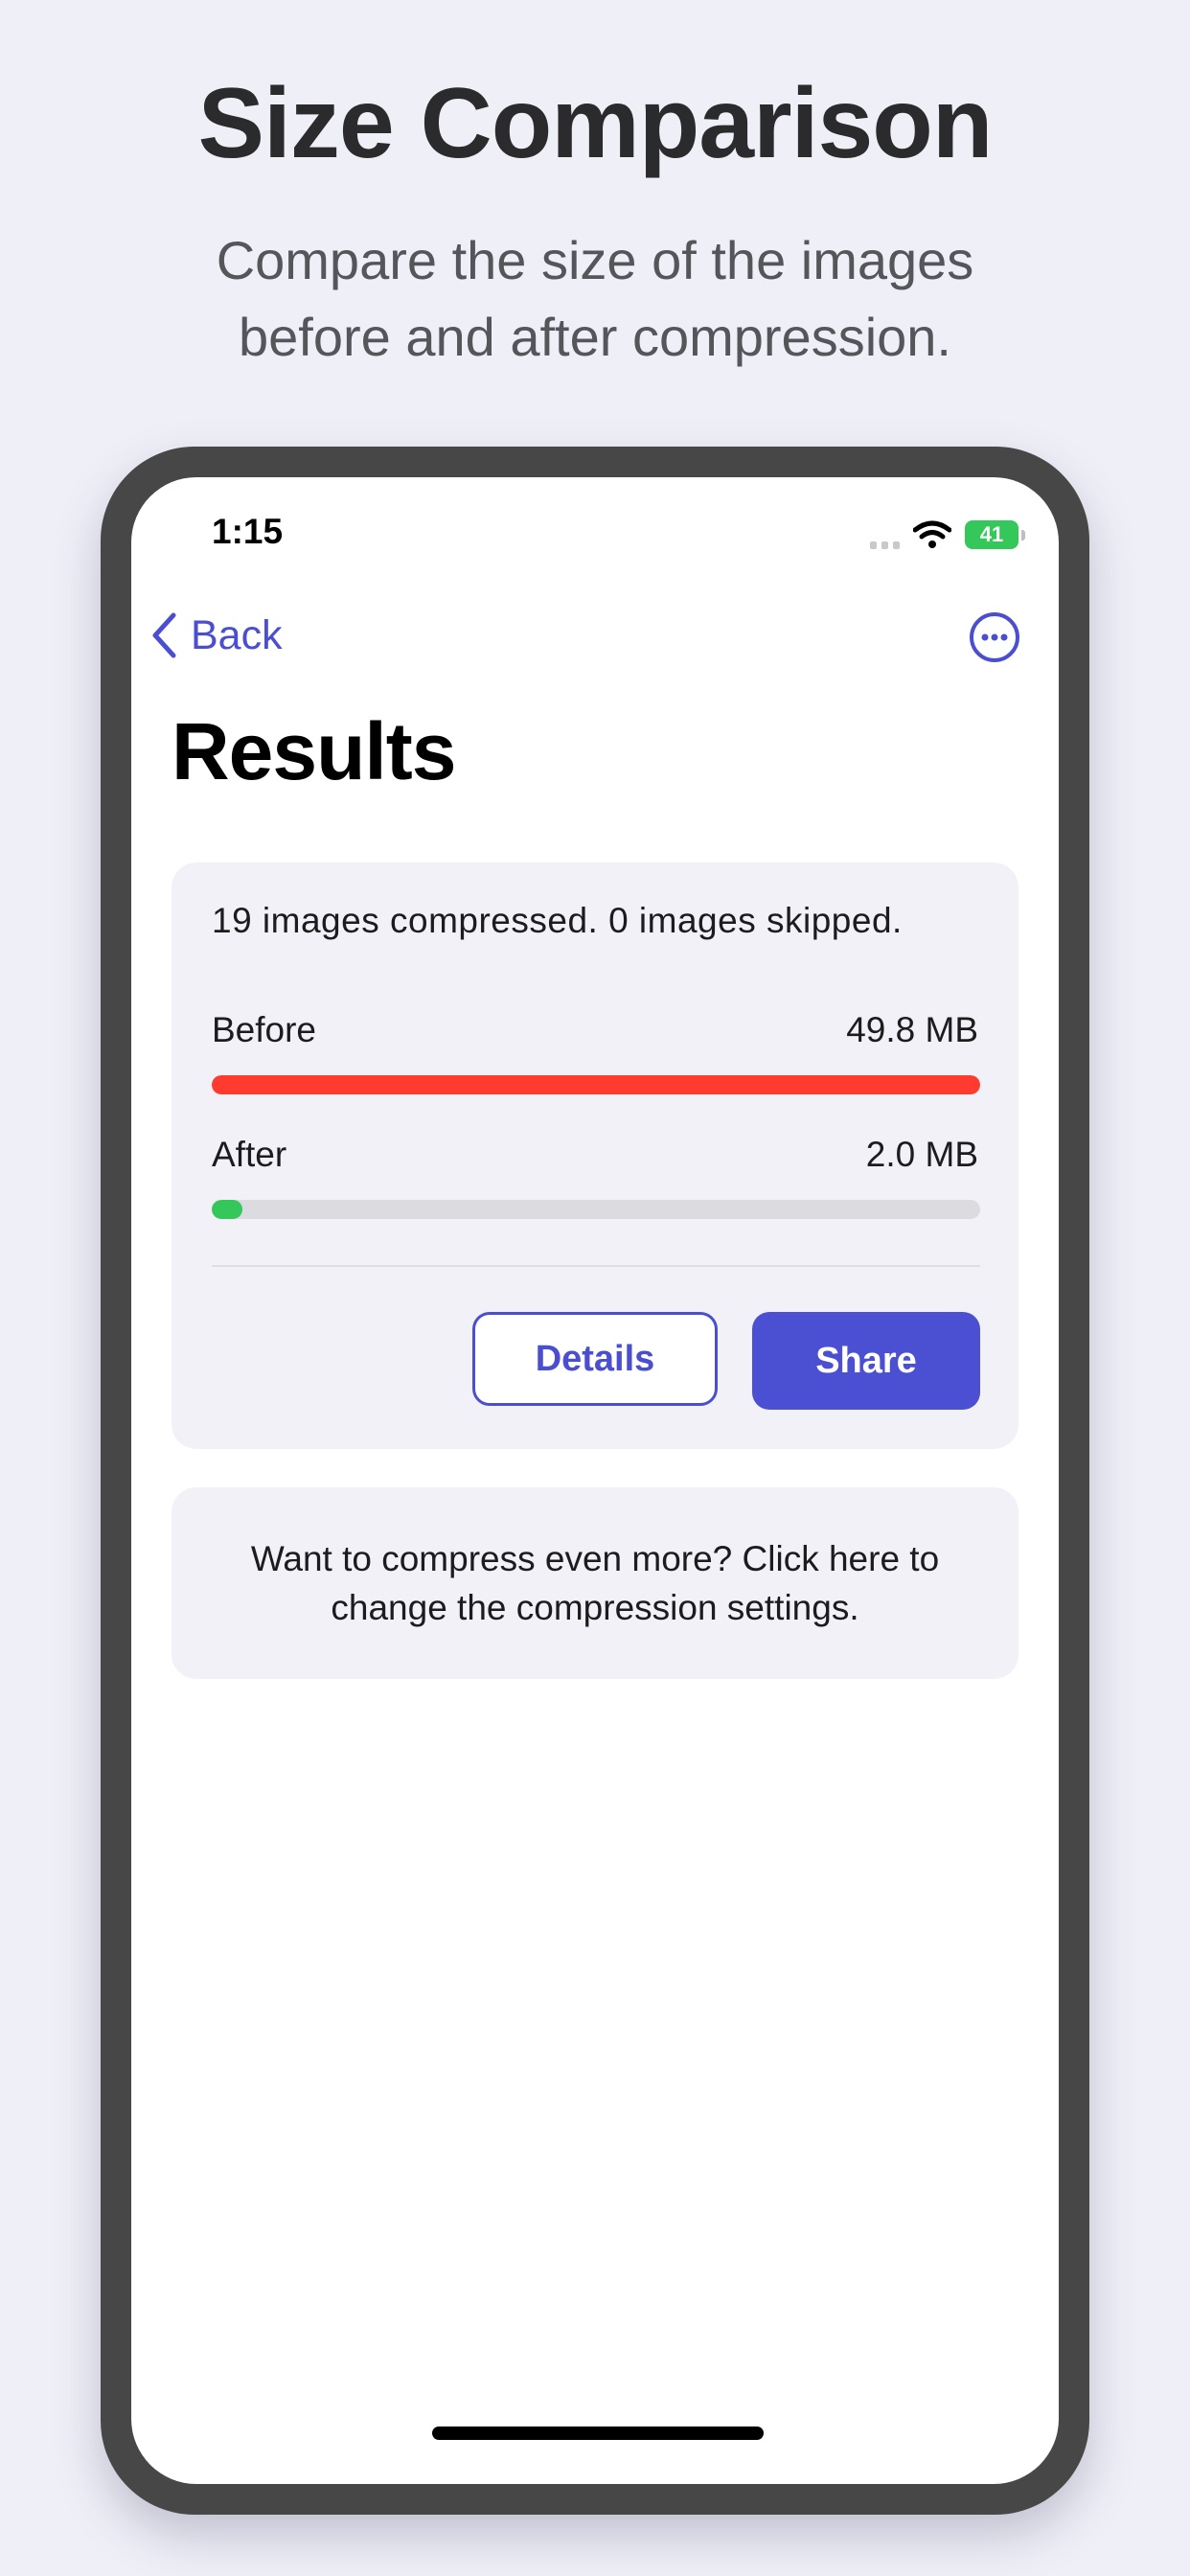 Image resolution: width=1190 pixels, height=2576 pixels. Describe the element at coordinates (991, 534) in the screenshot. I see `battery-level: 41` at that location.